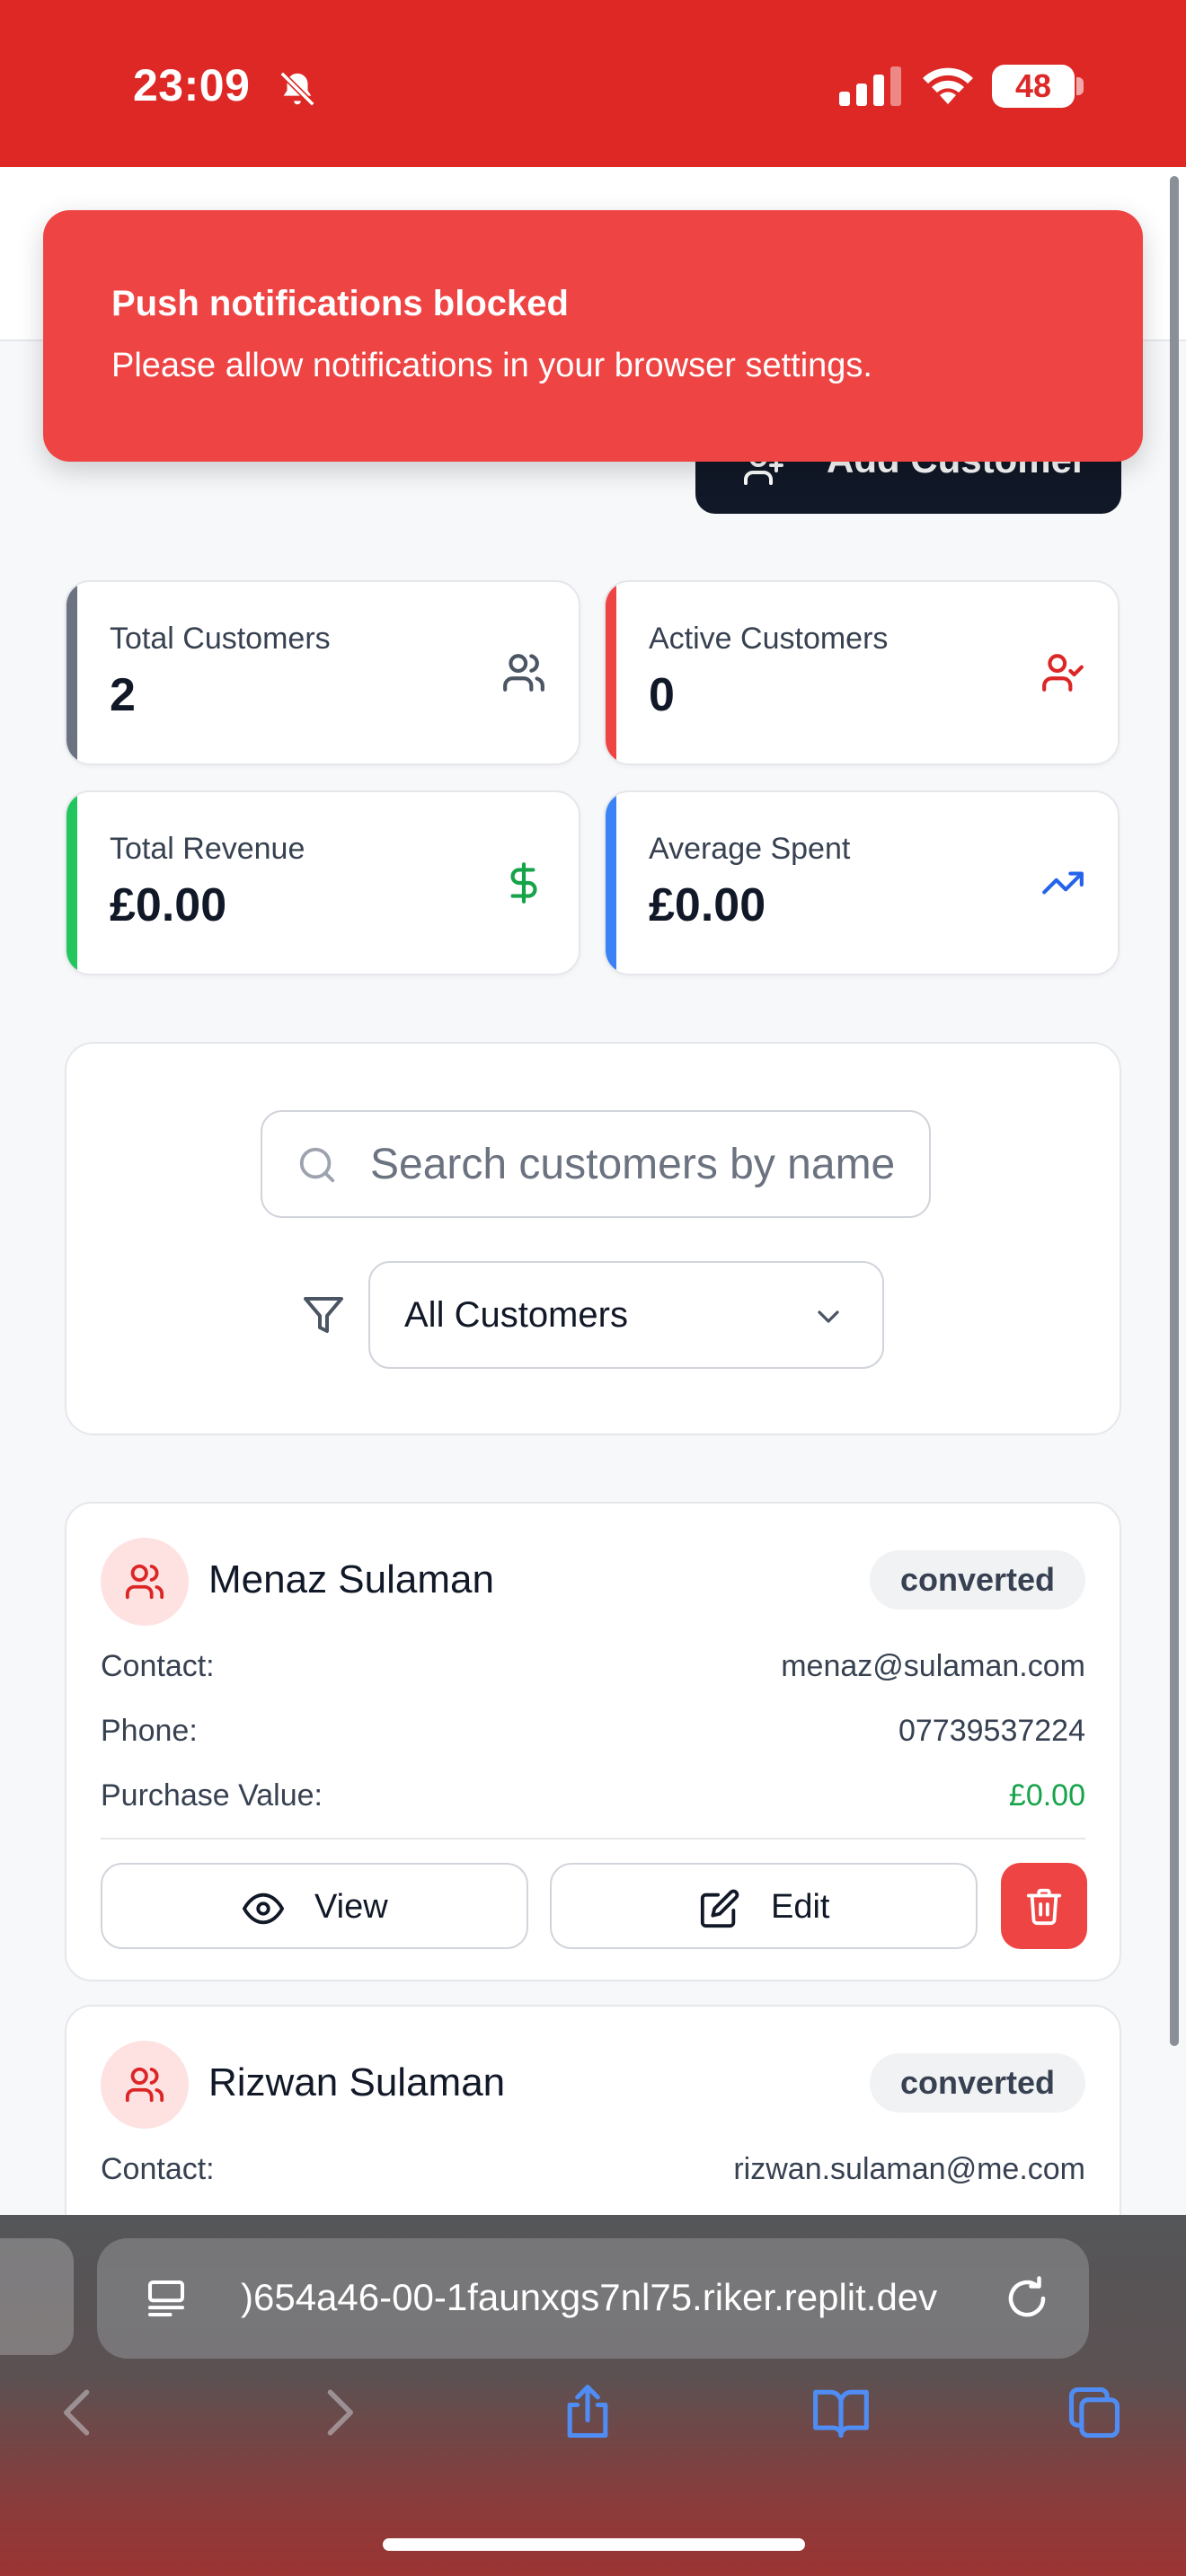 Image resolution: width=1186 pixels, height=2576 pixels. I want to click on status-filter-value: All Customers, so click(516, 1315).